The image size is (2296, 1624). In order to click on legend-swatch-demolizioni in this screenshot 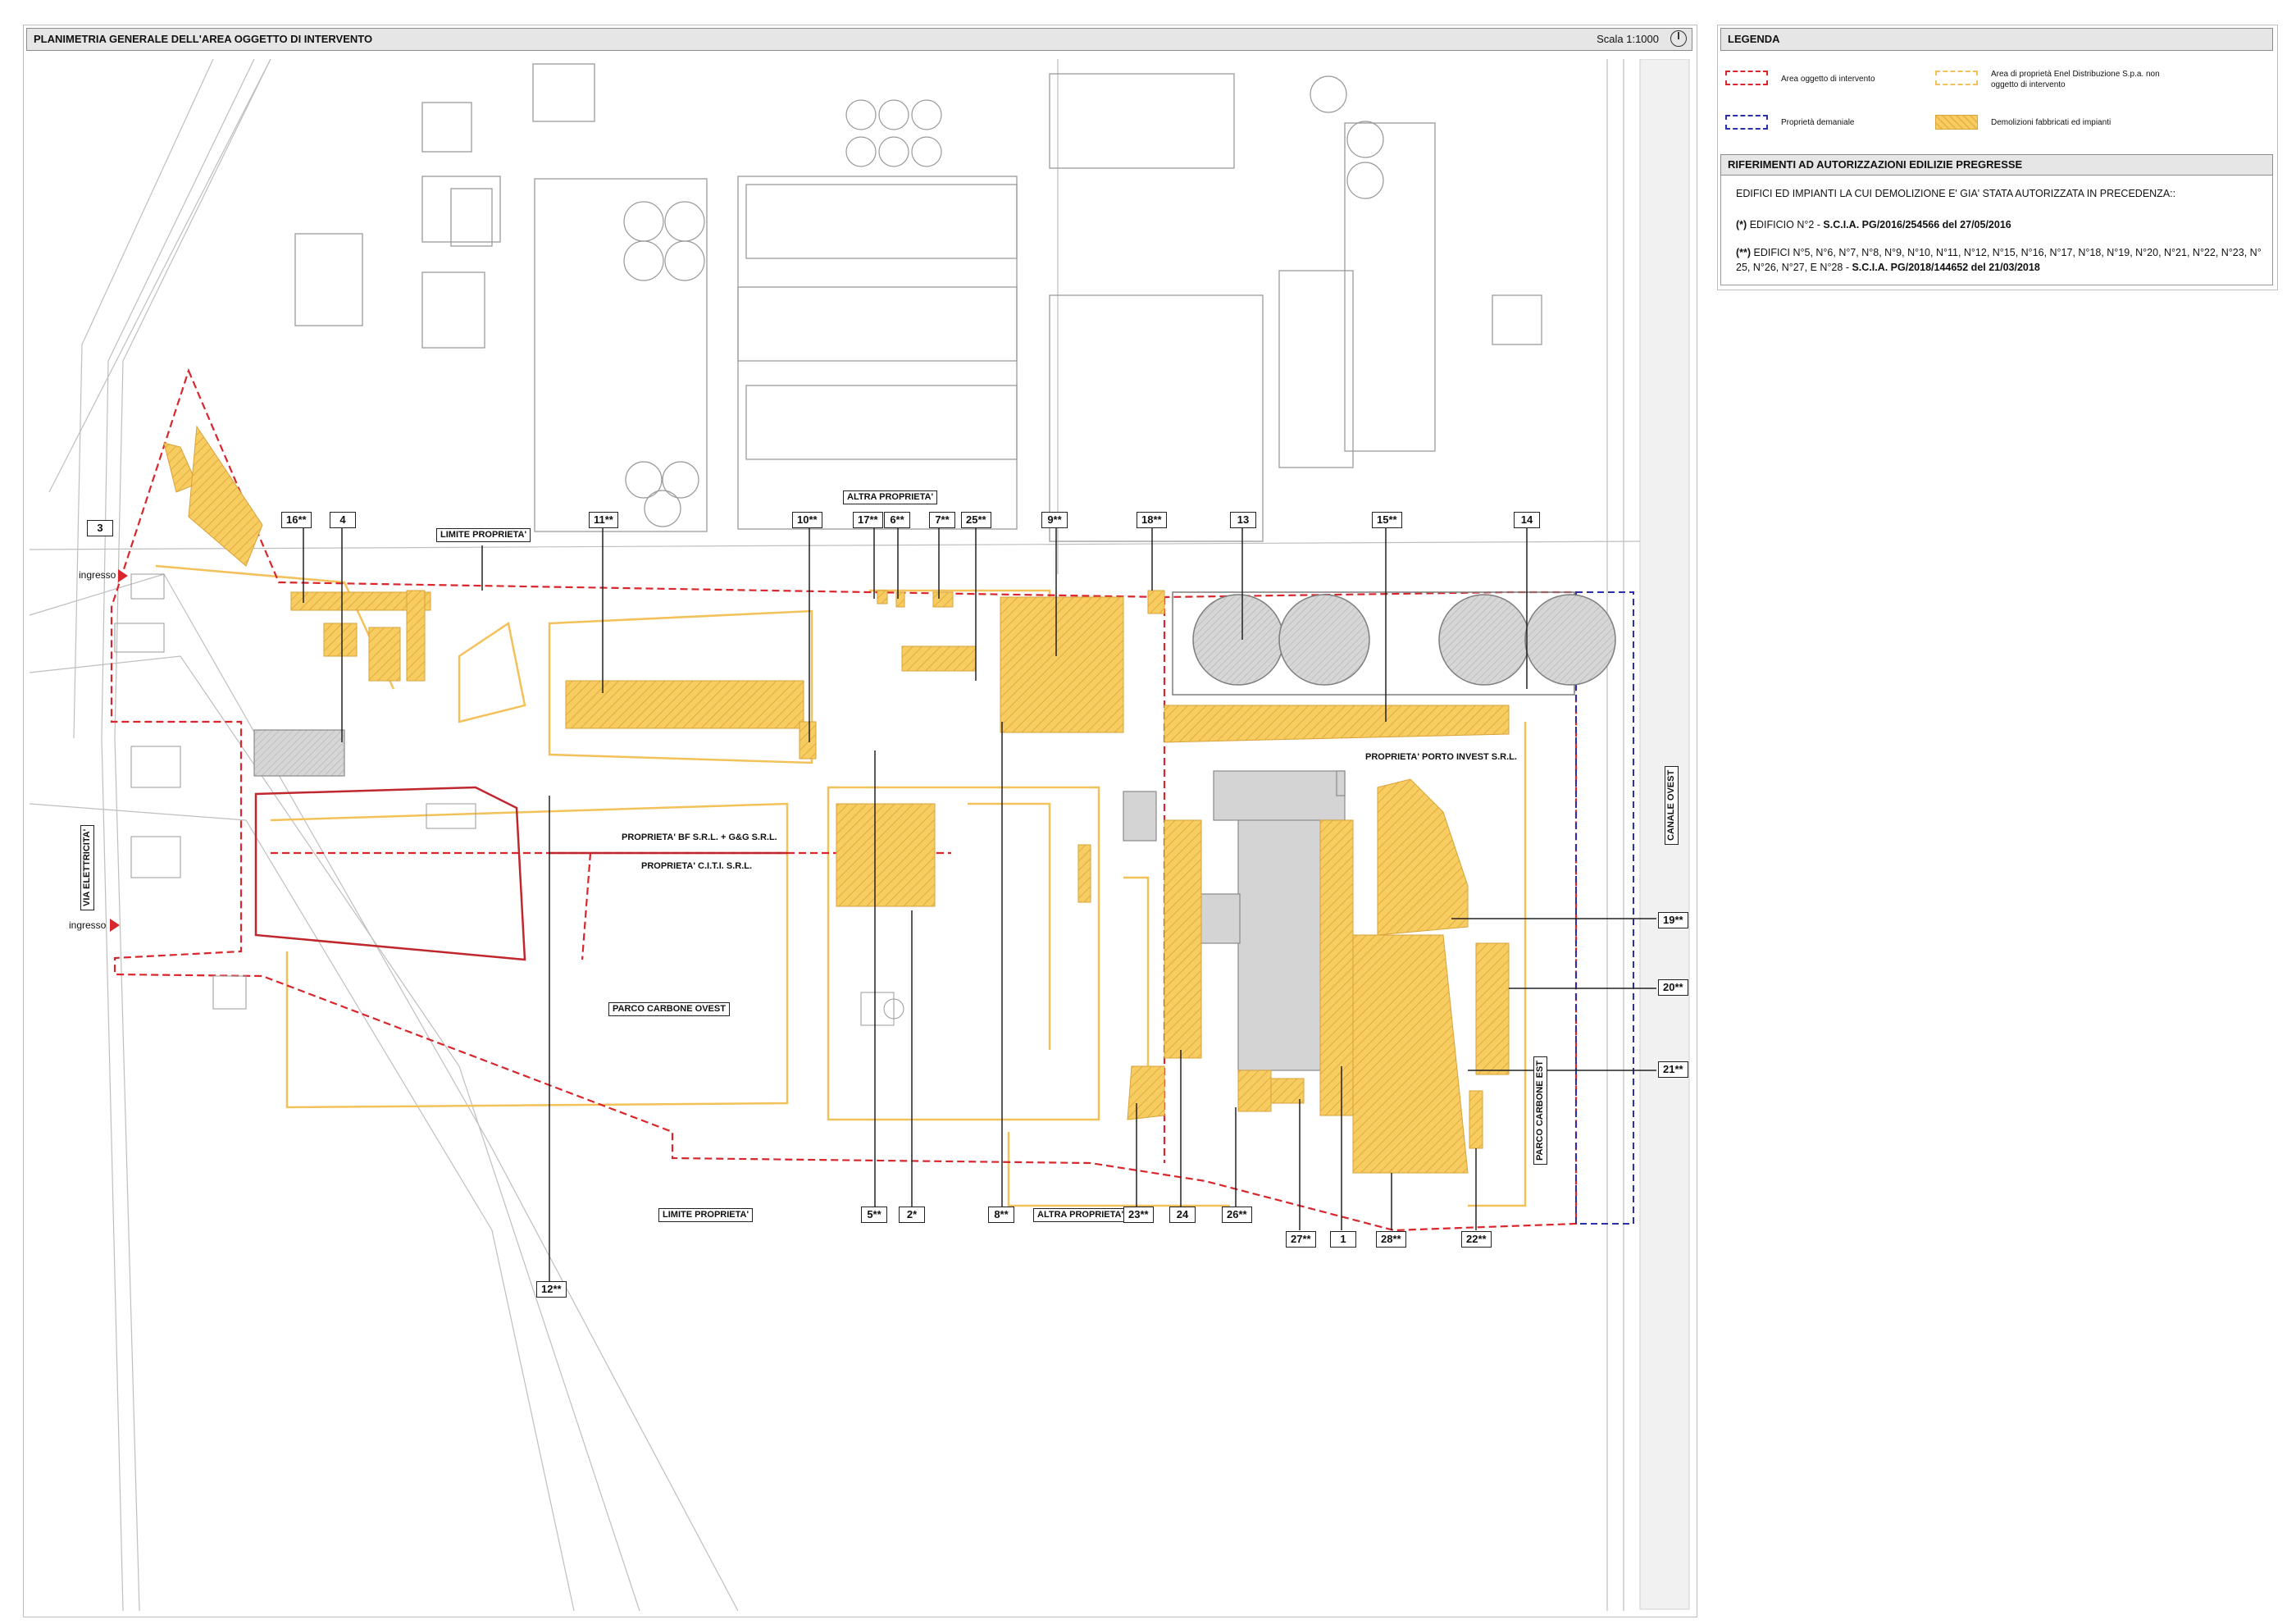, I will do `click(1956, 122)`.